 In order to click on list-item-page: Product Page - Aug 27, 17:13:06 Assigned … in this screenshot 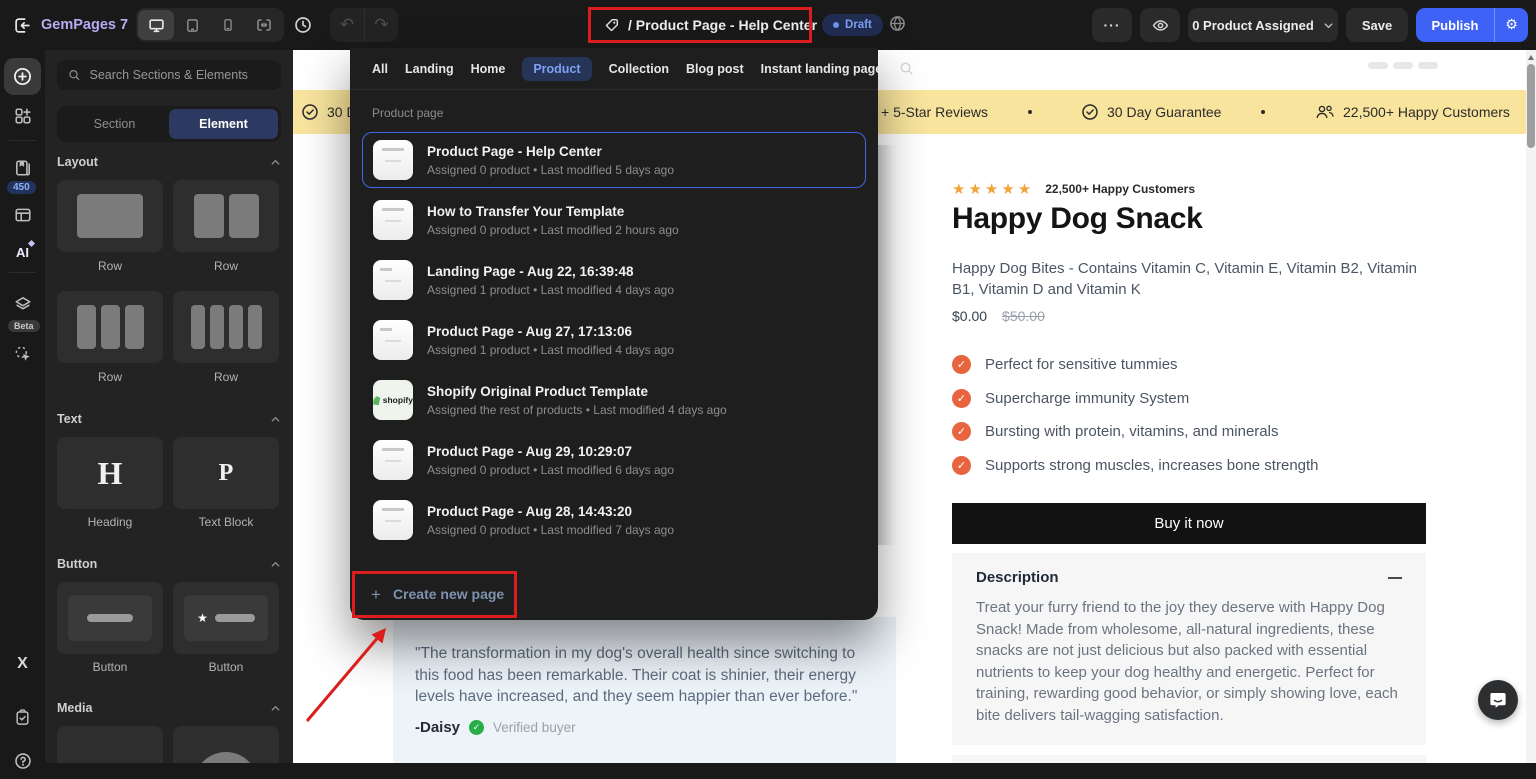, I will do `click(614, 340)`.